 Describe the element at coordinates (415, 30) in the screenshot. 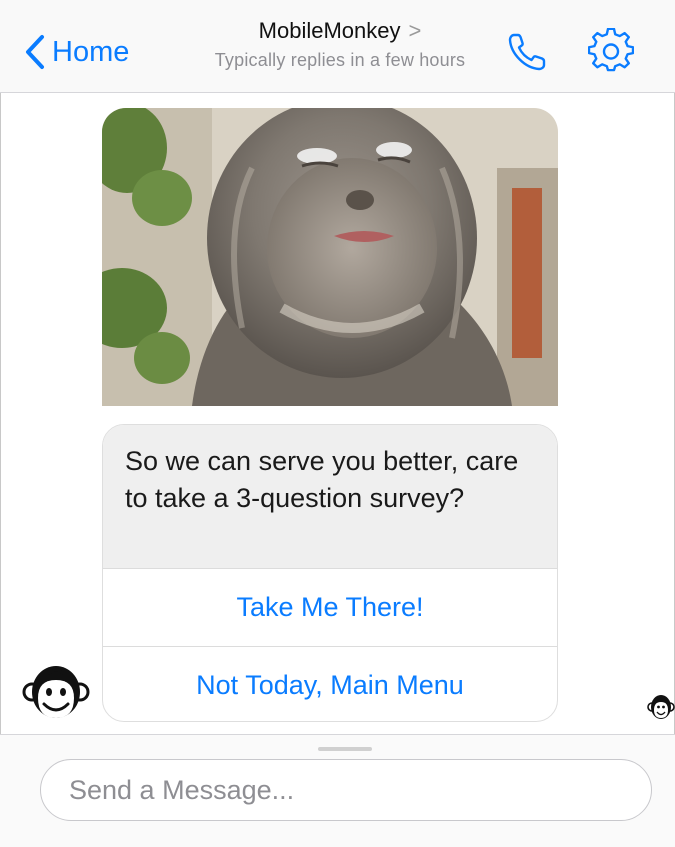

I see `chevron-right-icon: >` at that location.